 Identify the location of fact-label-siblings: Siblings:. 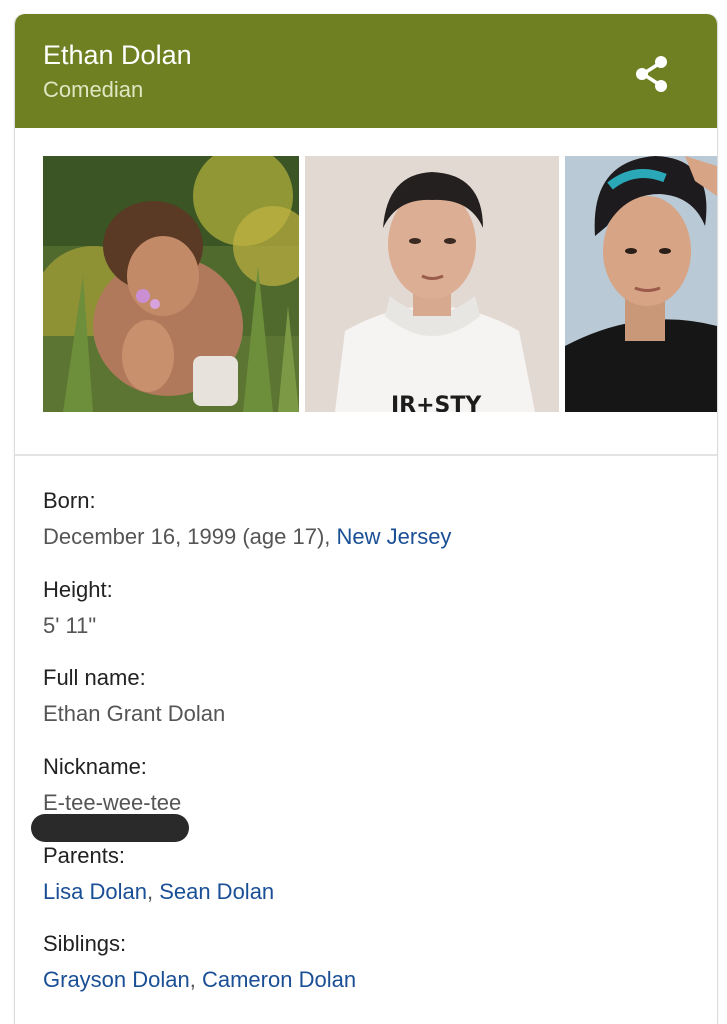
(85, 943).